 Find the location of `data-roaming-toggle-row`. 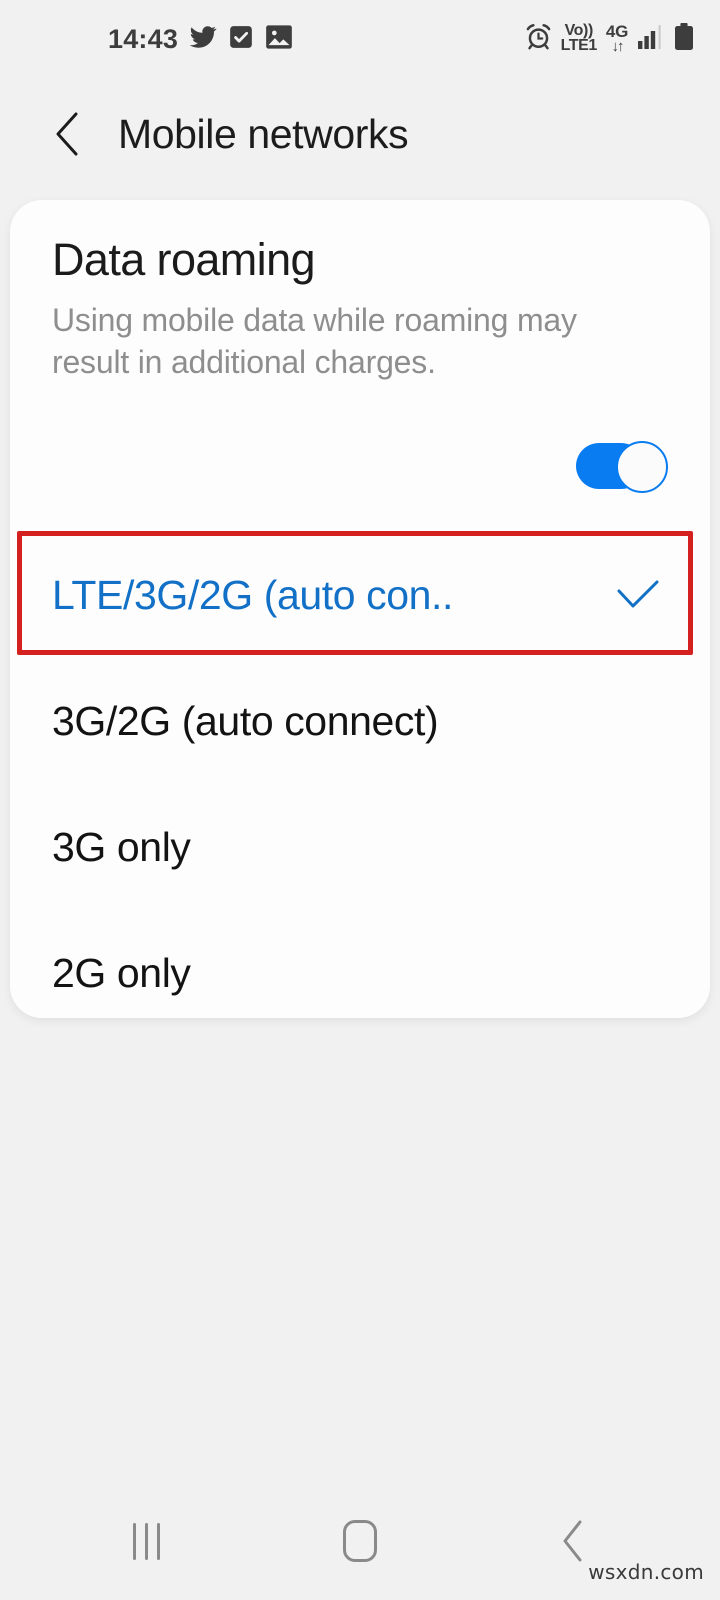

data-roaming-toggle-row is located at coordinates (620, 466).